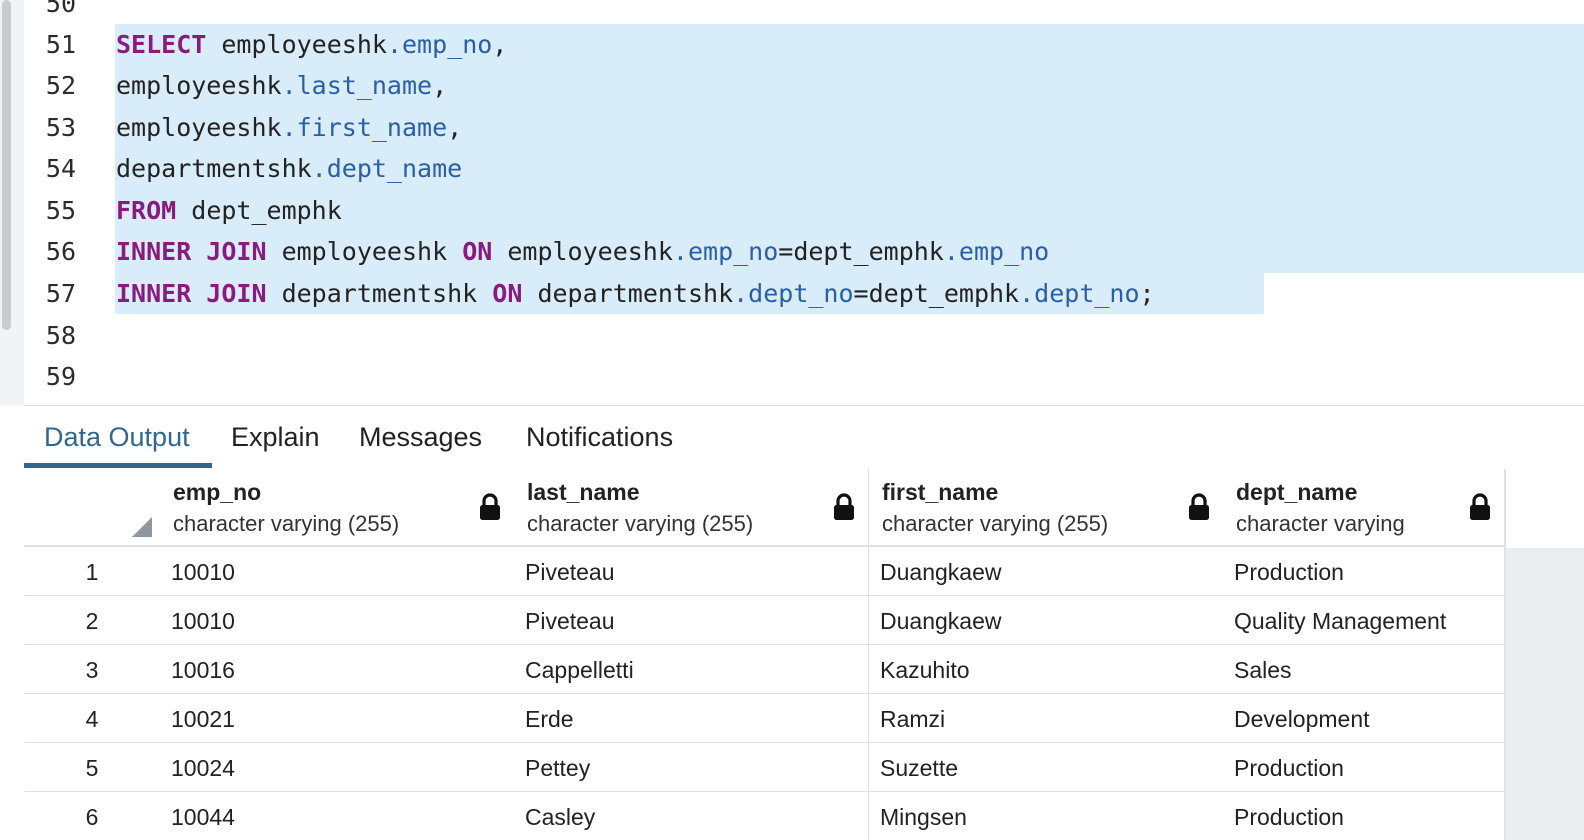  I want to click on column-header-emp-no: emp_no character varying (255), so click(338, 508).